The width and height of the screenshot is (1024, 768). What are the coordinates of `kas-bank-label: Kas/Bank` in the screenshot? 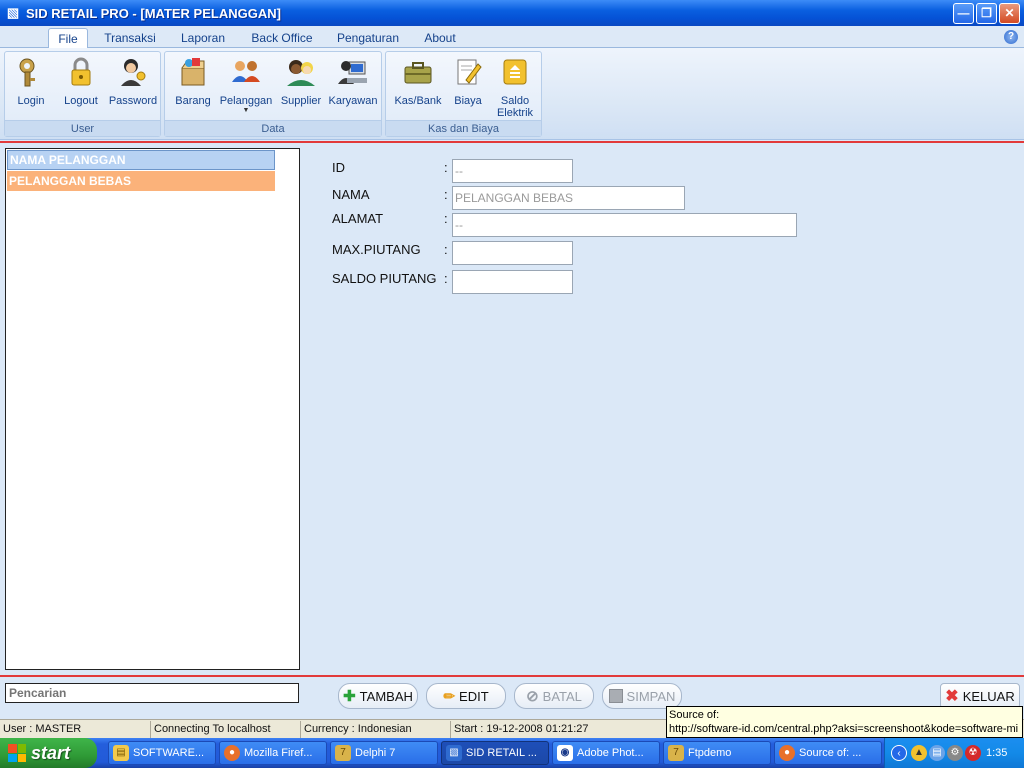 It's located at (418, 101).